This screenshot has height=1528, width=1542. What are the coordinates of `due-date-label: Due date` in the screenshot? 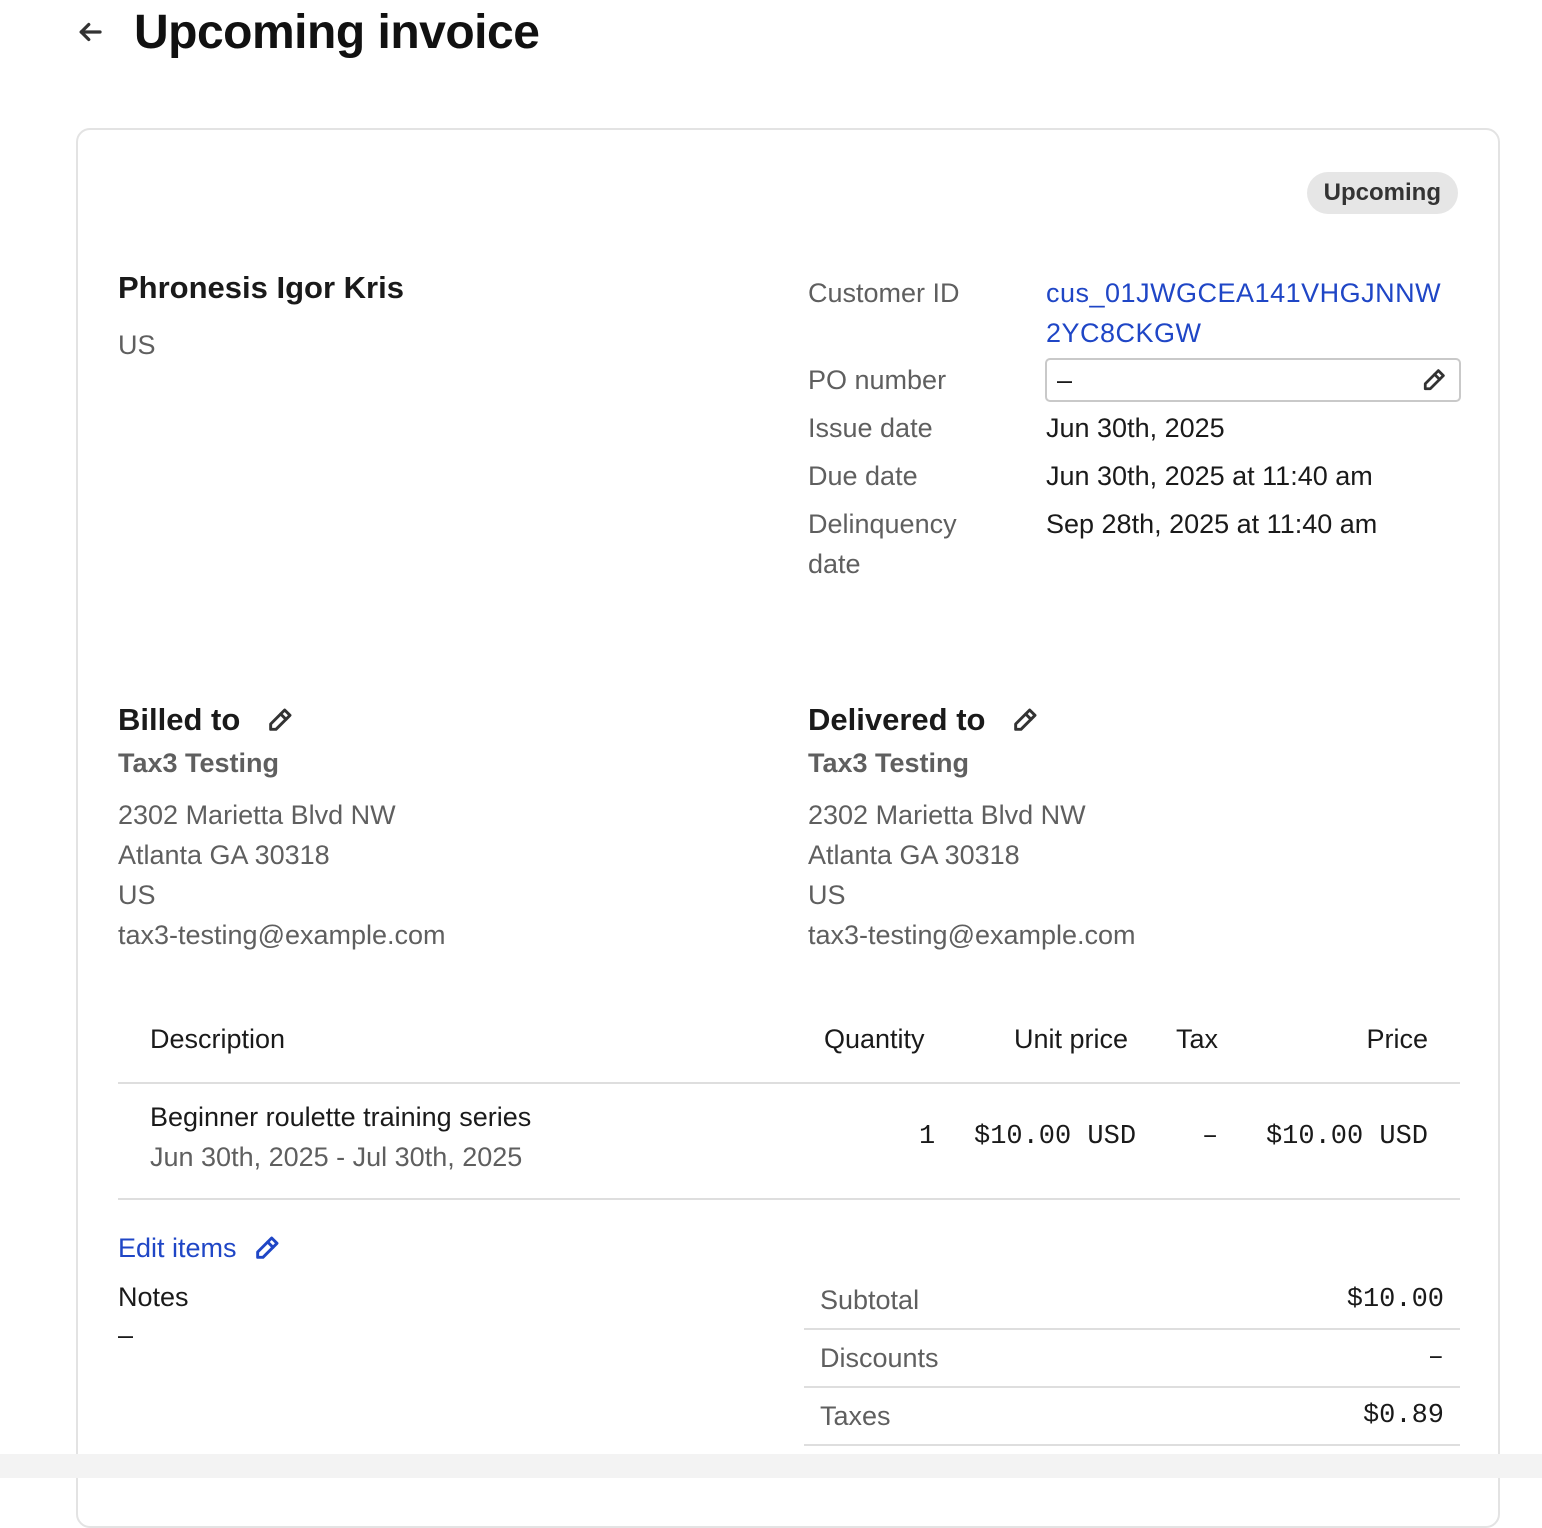 It's located at (863, 476).